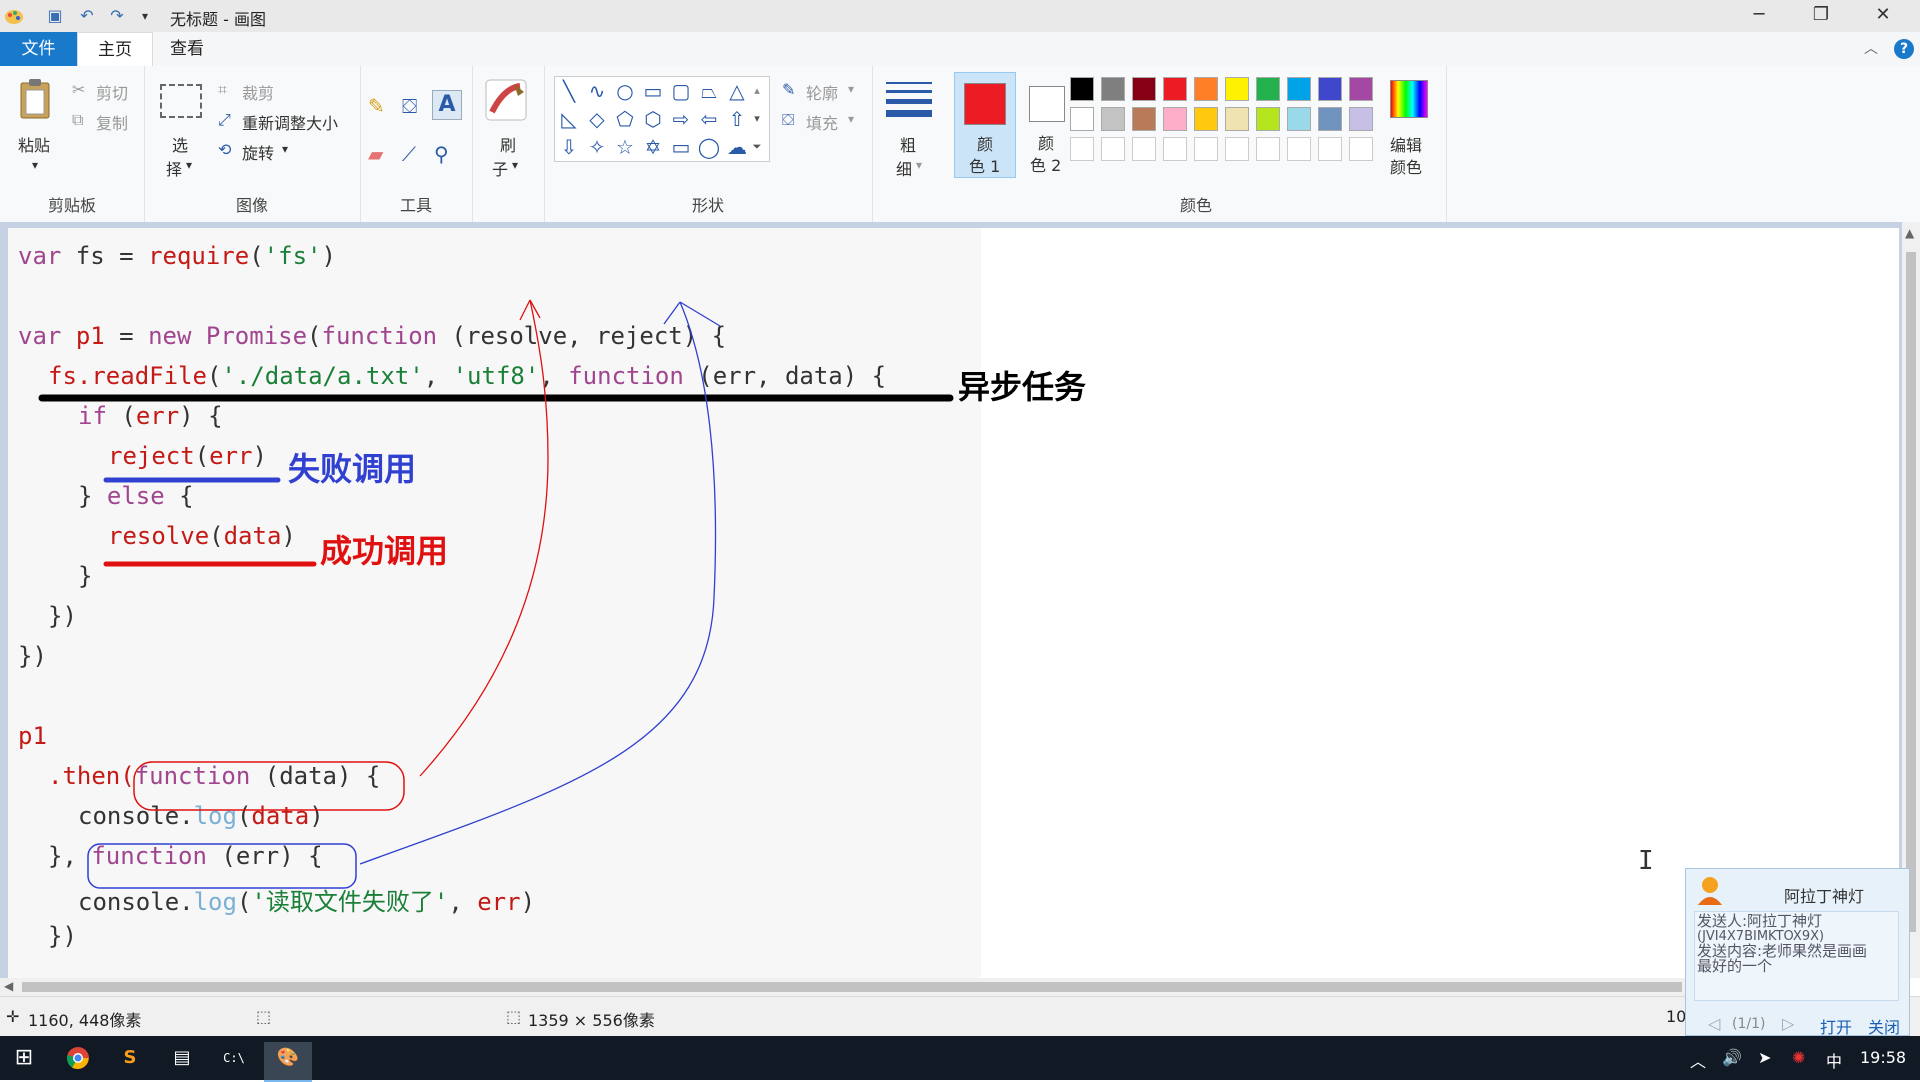 The image size is (1920, 1082). What do you see at coordinates (409, 154) in the screenshot?
I see `color-picker-icon: ⟋` at bounding box center [409, 154].